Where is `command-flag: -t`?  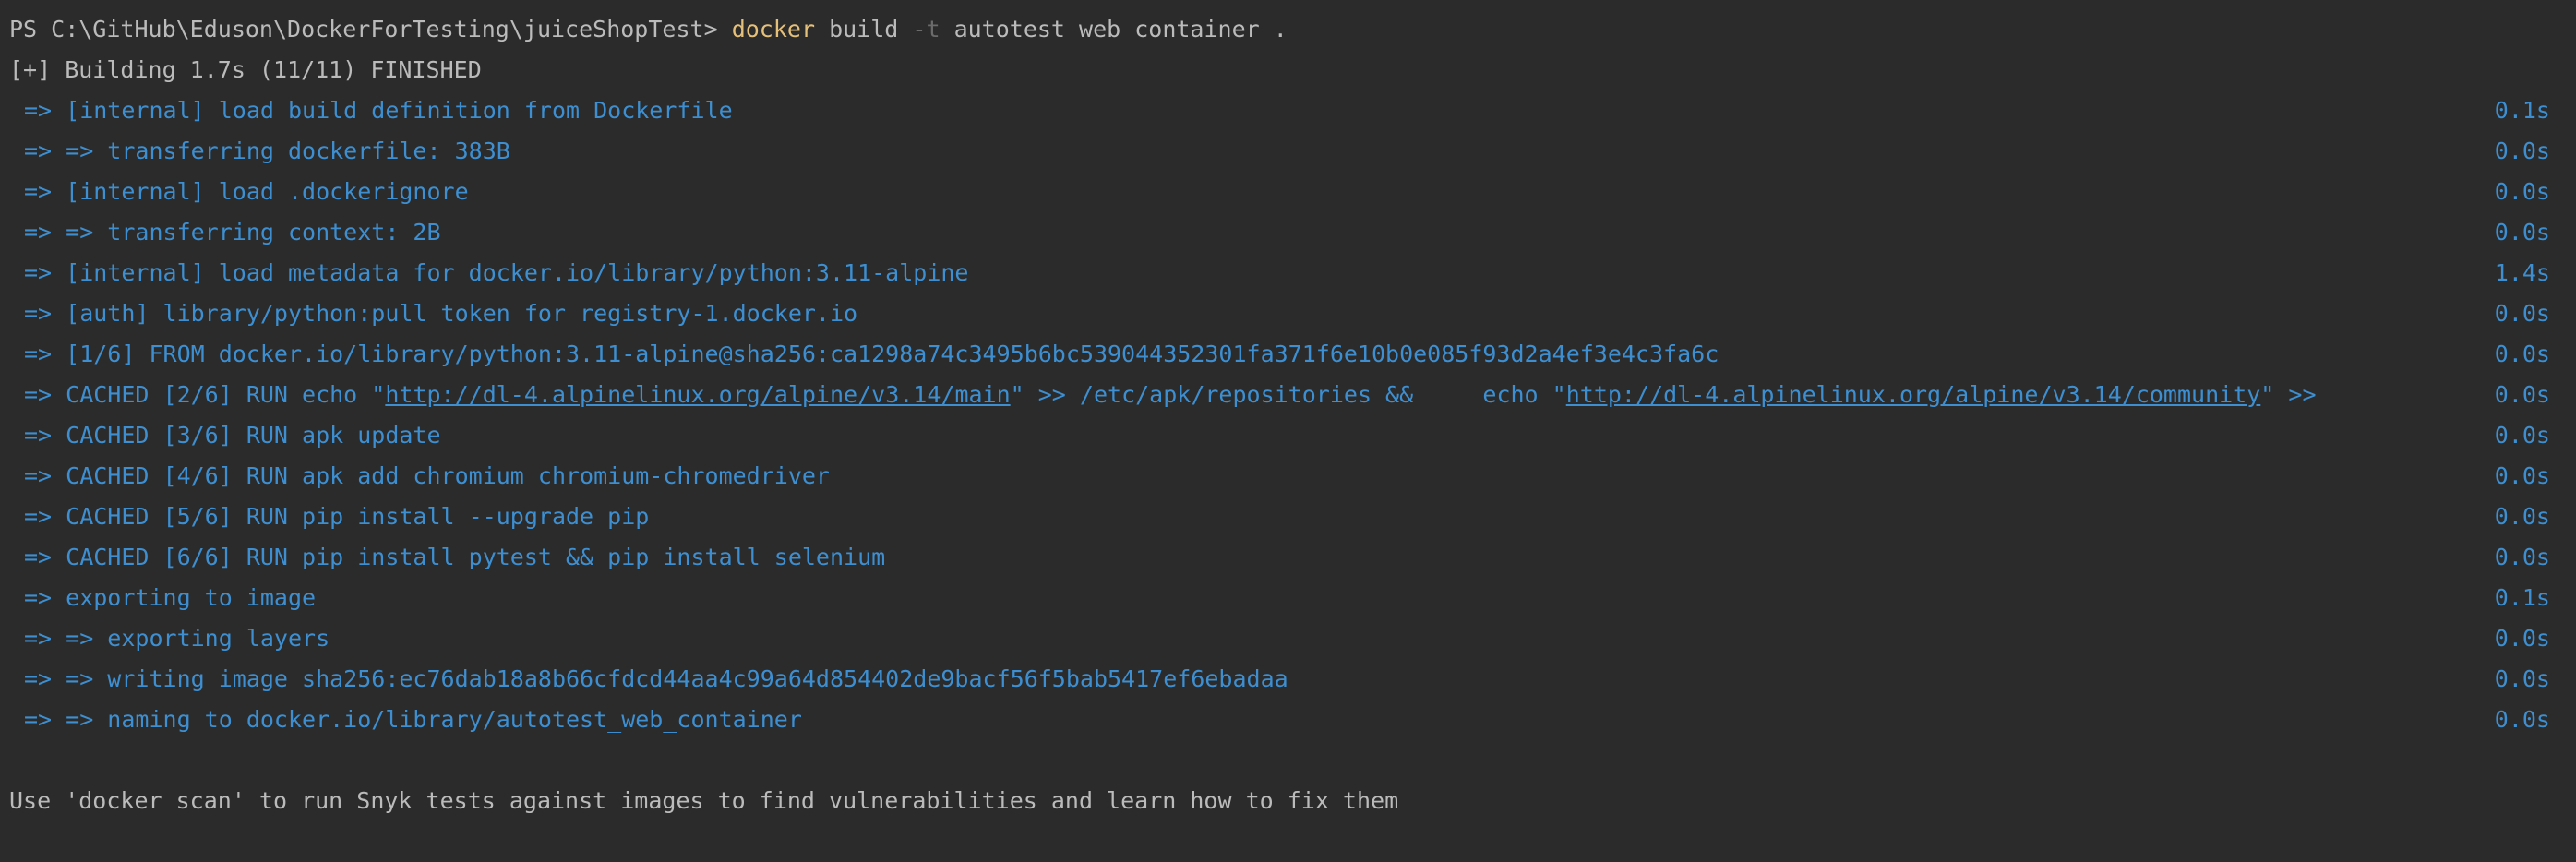
command-flag: -t is located at coordinates (927, 29).